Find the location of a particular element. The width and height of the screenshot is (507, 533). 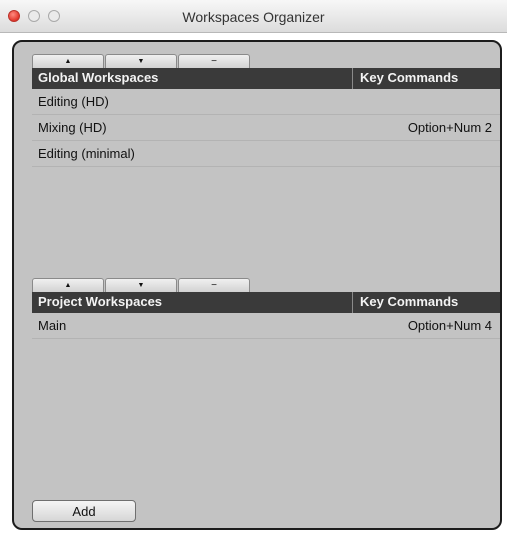

global-remove-button: − is located at coordinates (214, 61).